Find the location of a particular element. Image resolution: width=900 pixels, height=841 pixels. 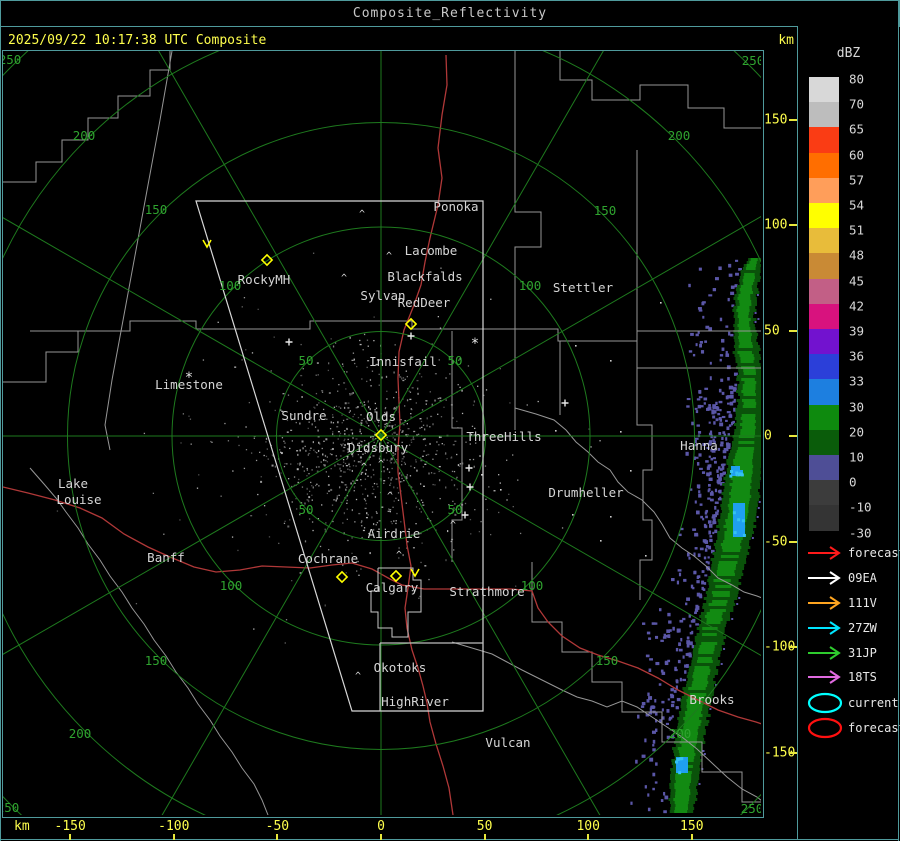

y-axis-tick-label: -50 is located at coordinates (776, 541).